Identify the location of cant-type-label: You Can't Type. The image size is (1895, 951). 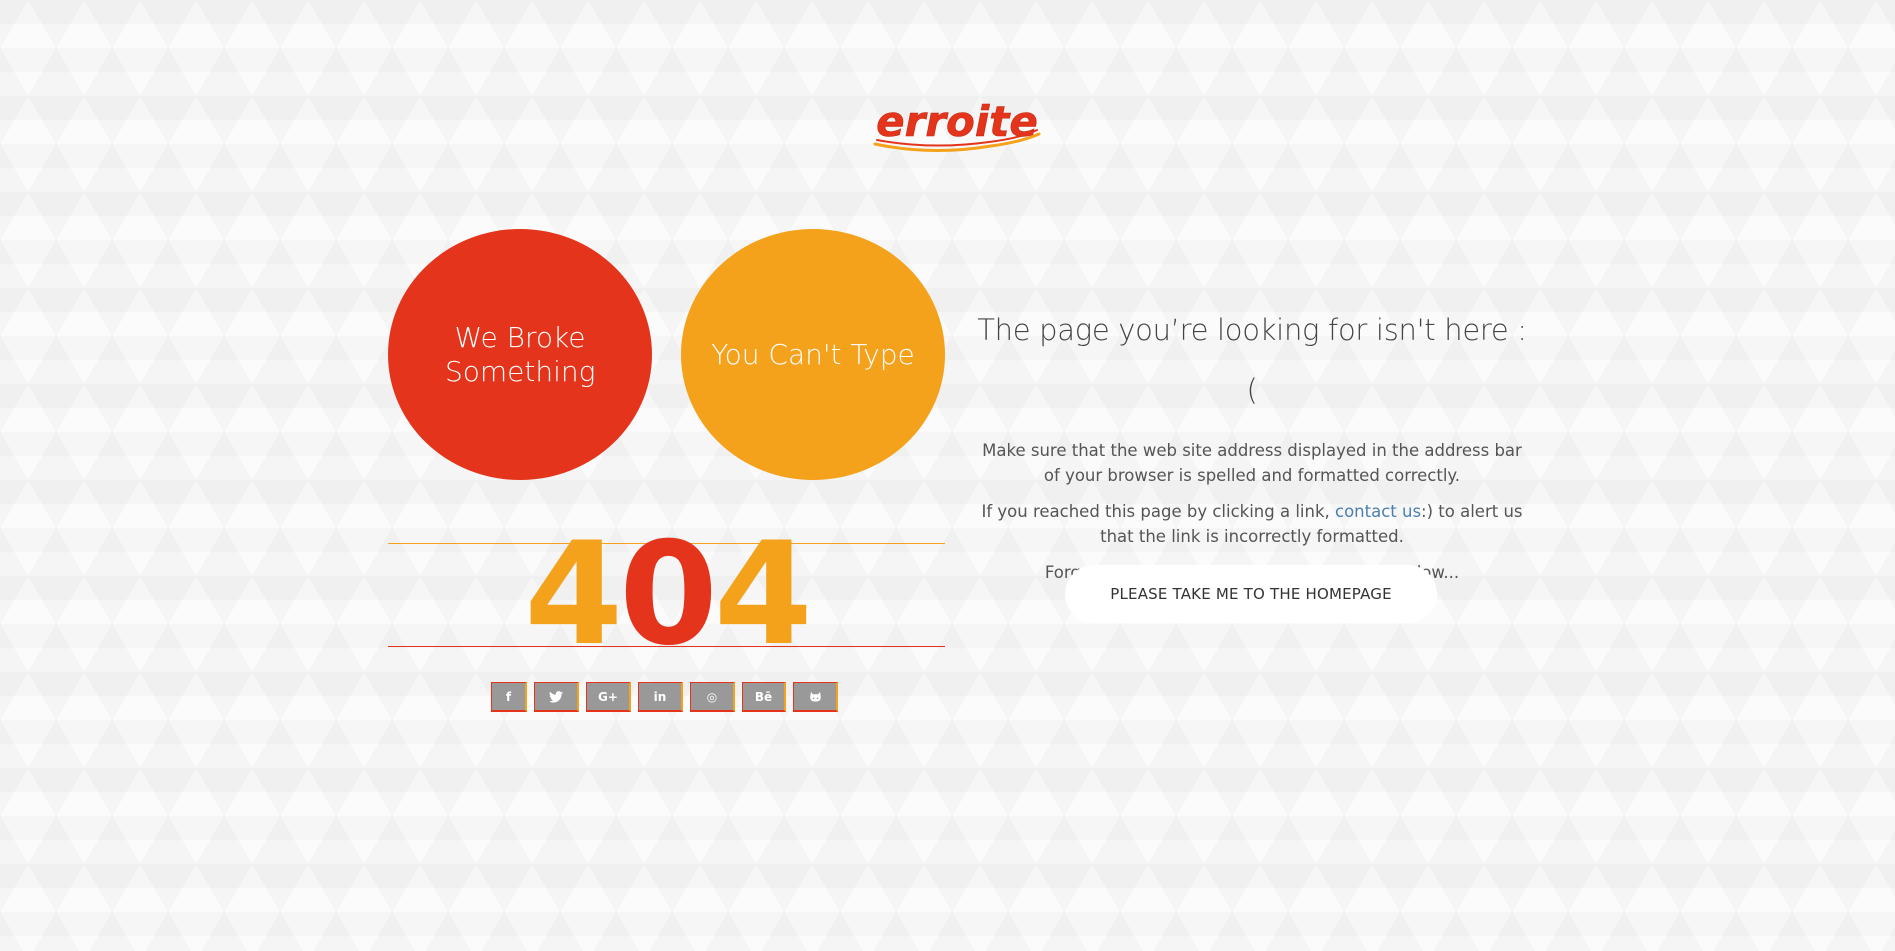
(813, 354).